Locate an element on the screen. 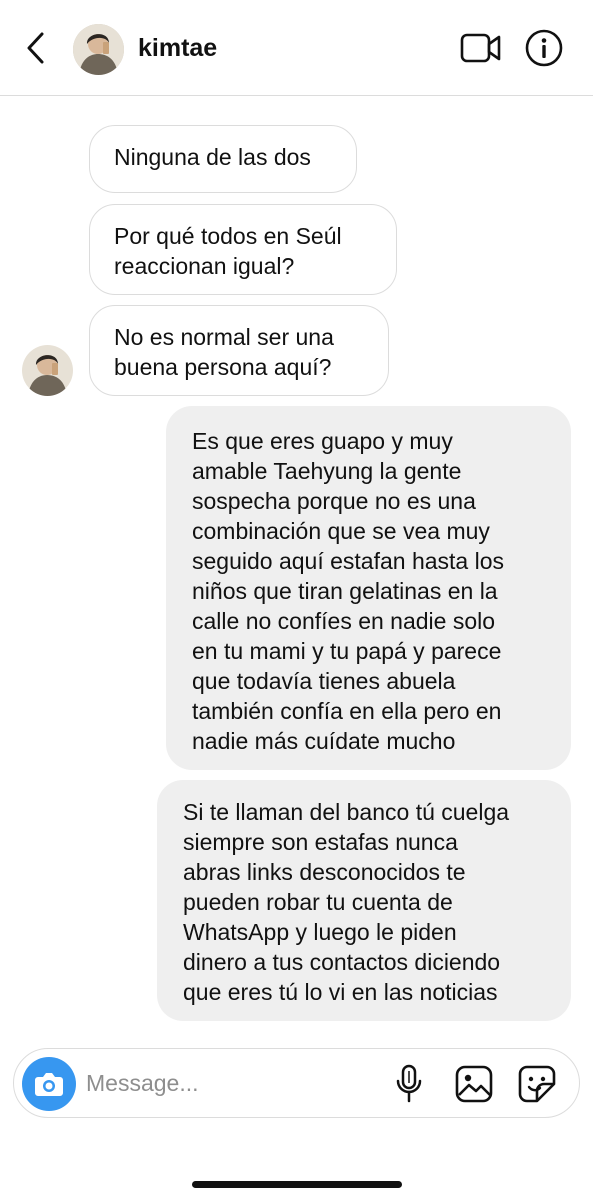 The image size is (593, 1200). chat-header: kimtae is located at coordinates (296, 48).